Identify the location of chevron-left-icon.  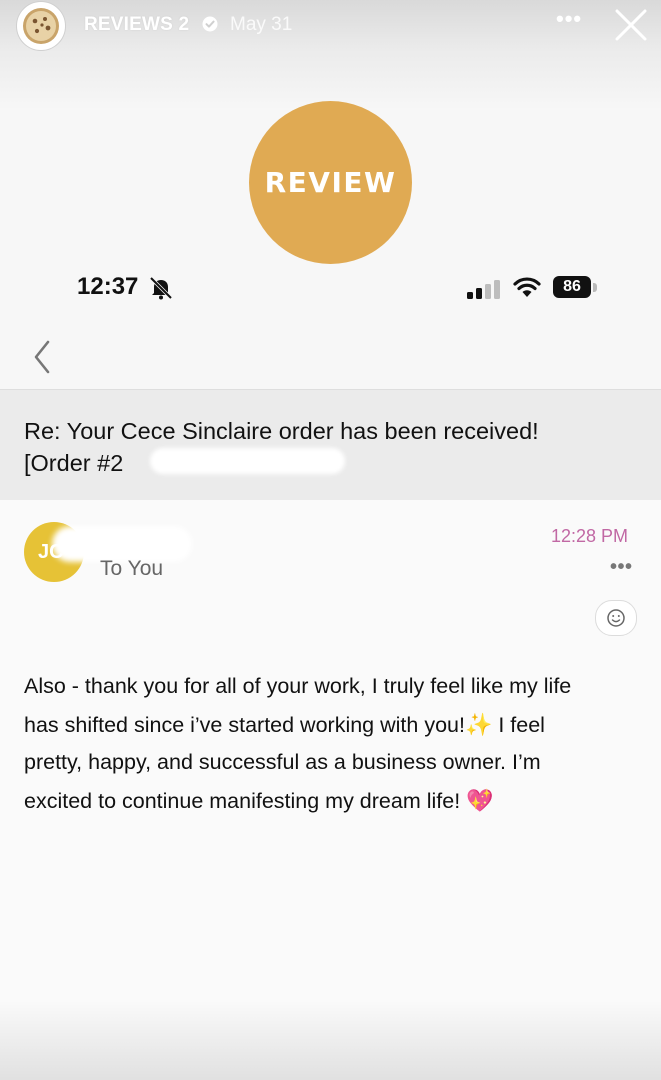
(43, 357).